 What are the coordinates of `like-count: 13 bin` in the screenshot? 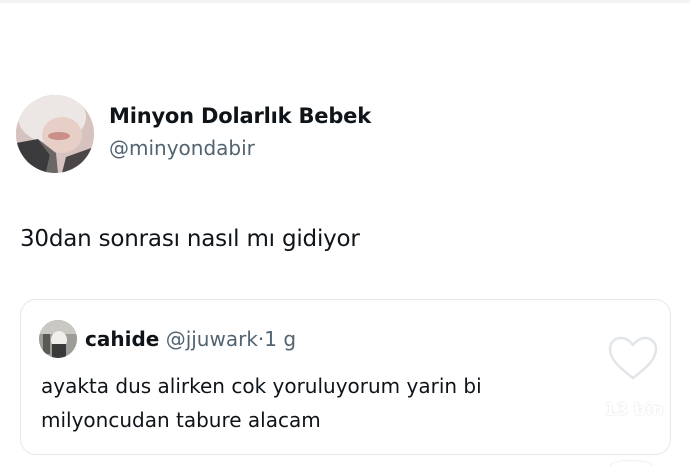 It's located at (634, 410).